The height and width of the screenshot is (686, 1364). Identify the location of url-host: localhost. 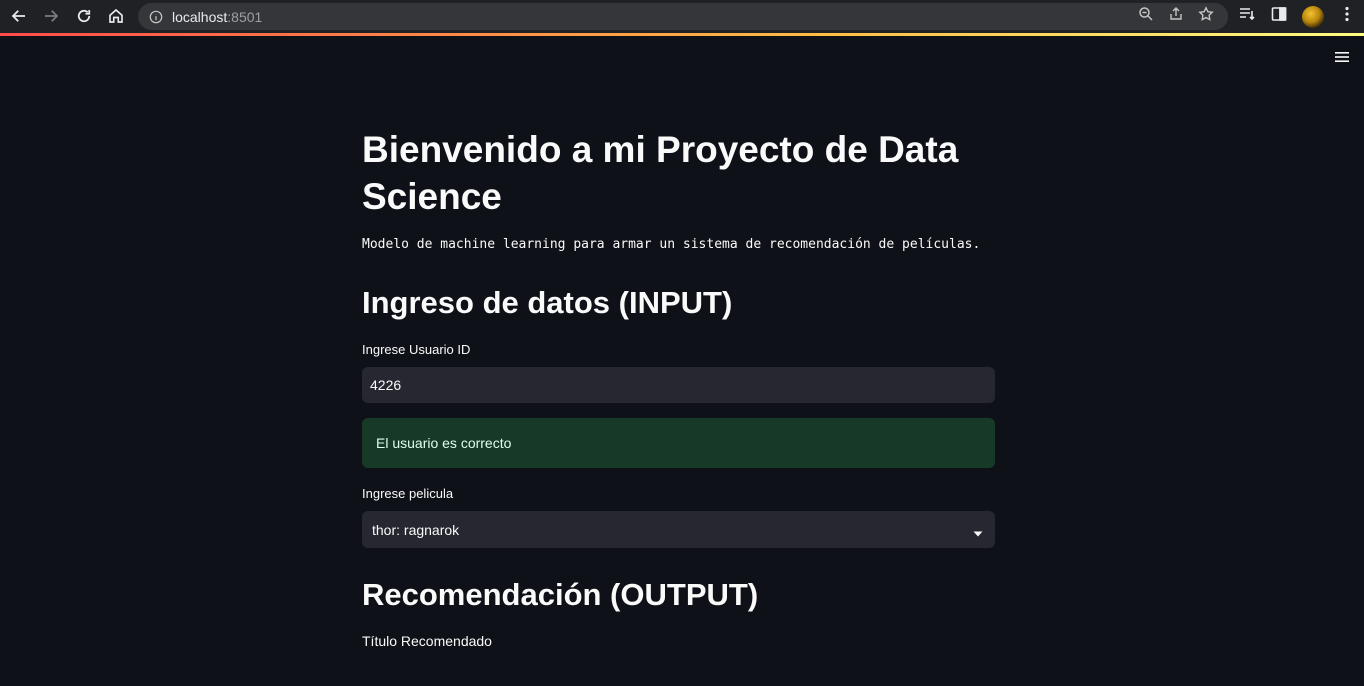
(200, 16).